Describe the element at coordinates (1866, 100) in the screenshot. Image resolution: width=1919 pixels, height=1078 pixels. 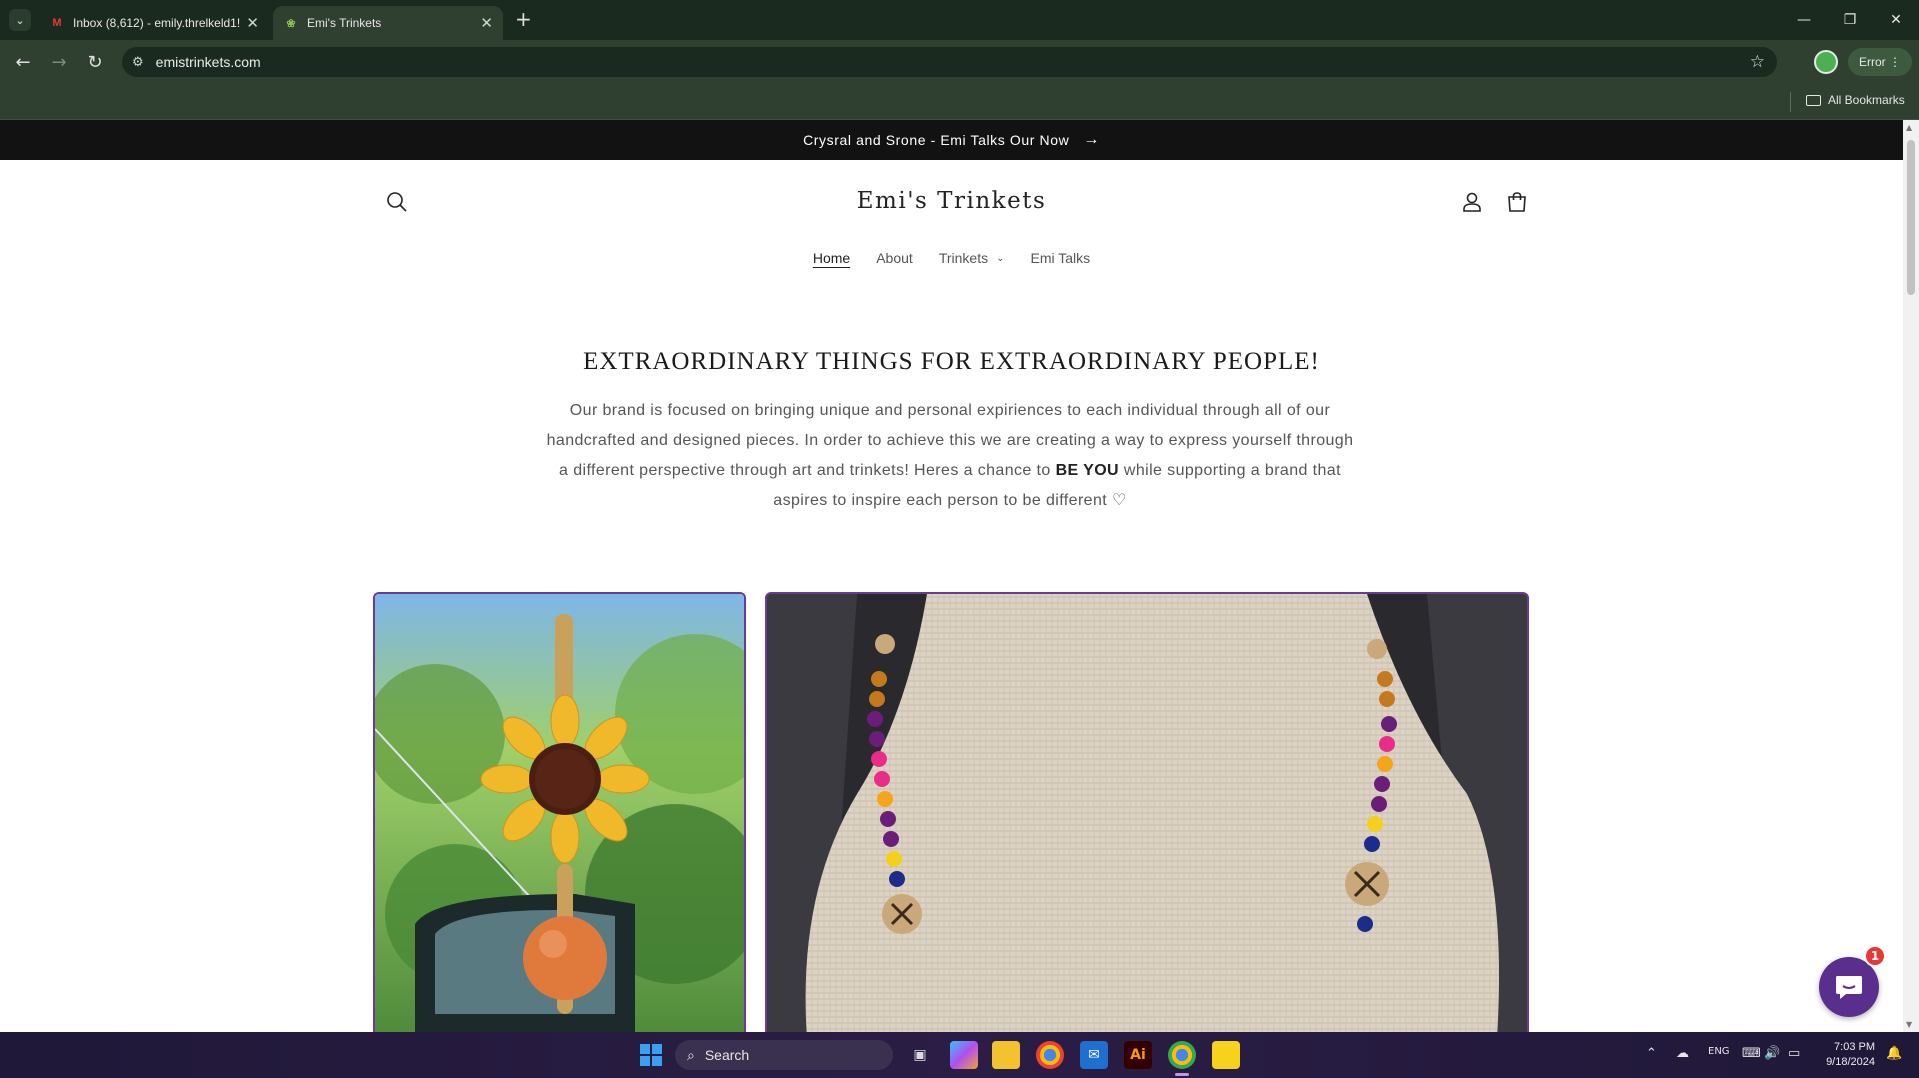
I see `all-bookmarks-label: All Bookmarks` at that location.